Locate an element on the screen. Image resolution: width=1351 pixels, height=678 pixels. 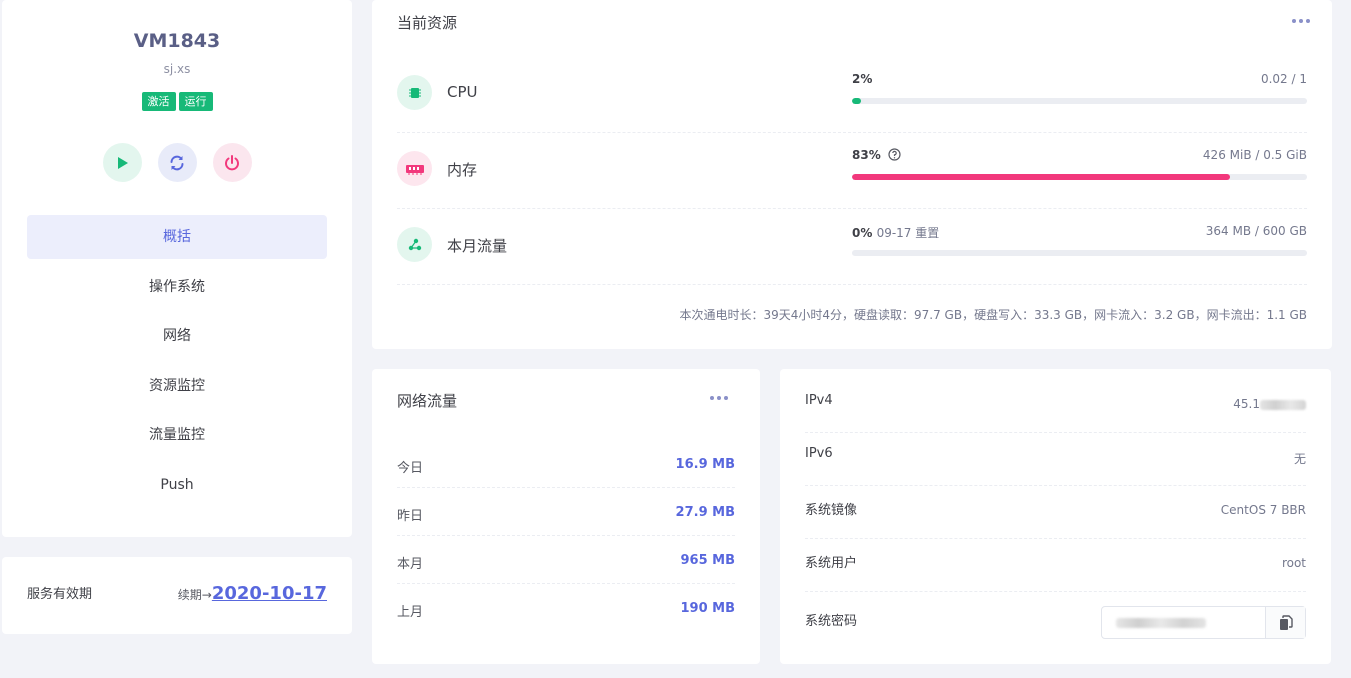
power-actions is located at coordinates (177, 162).